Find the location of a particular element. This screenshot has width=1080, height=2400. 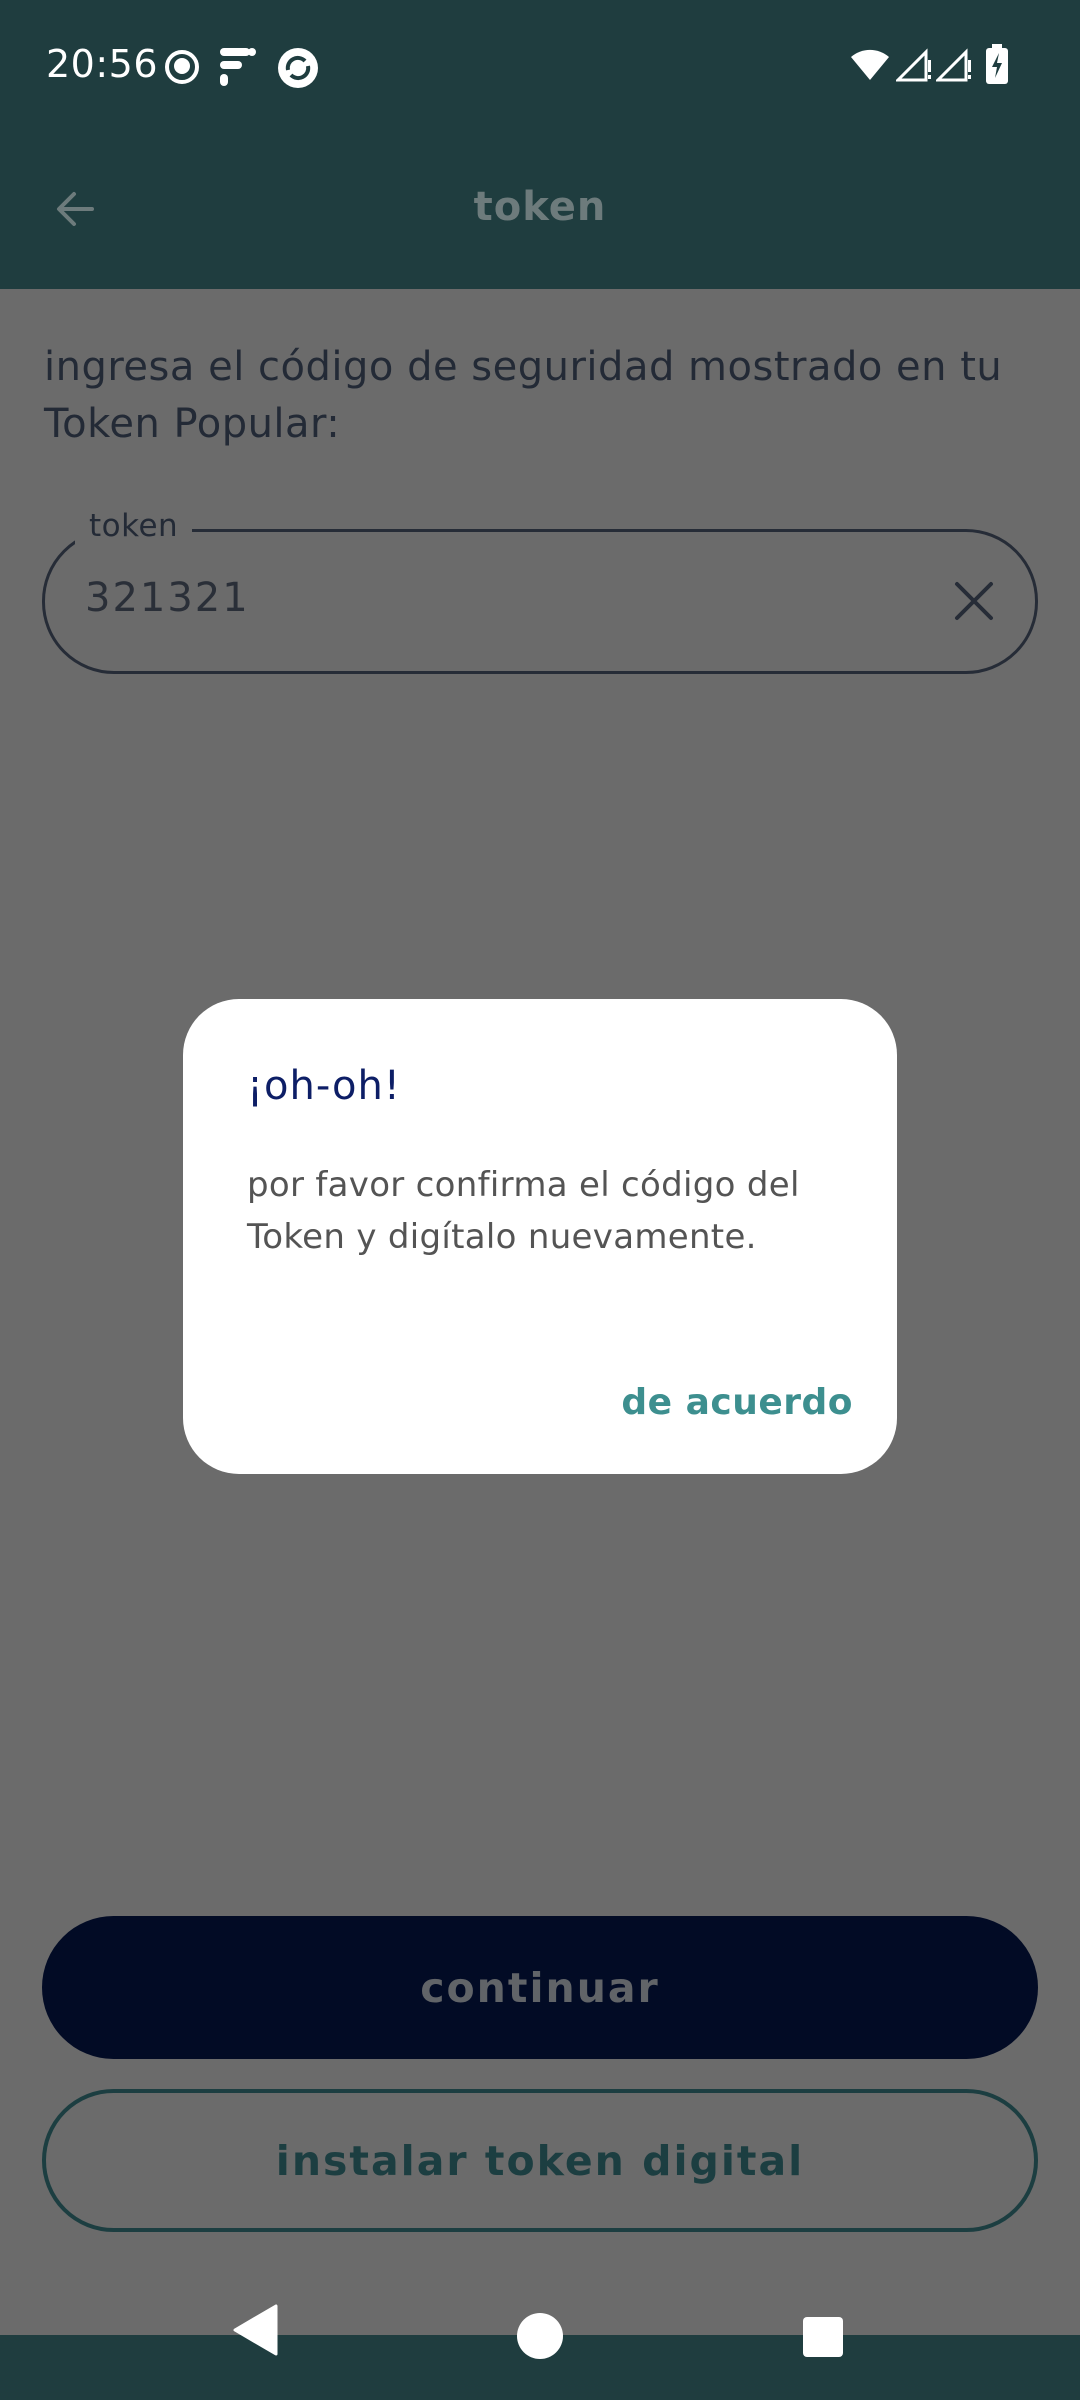

feed-notification-icon is located at coordinates (238, 66).